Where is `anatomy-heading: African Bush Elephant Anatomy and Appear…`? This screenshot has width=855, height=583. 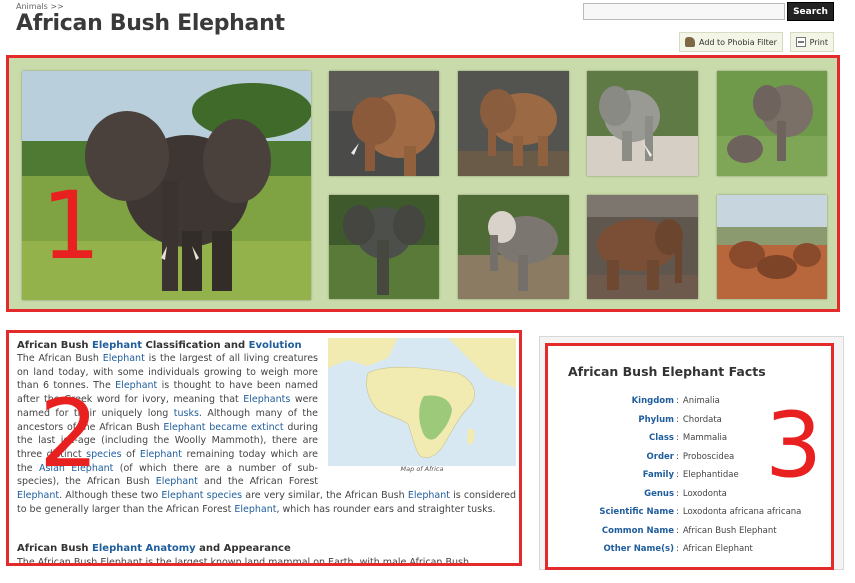 anatomy-heading: African Bush Elephant Anatomy and Appear… is located at coordinates (154, 548).